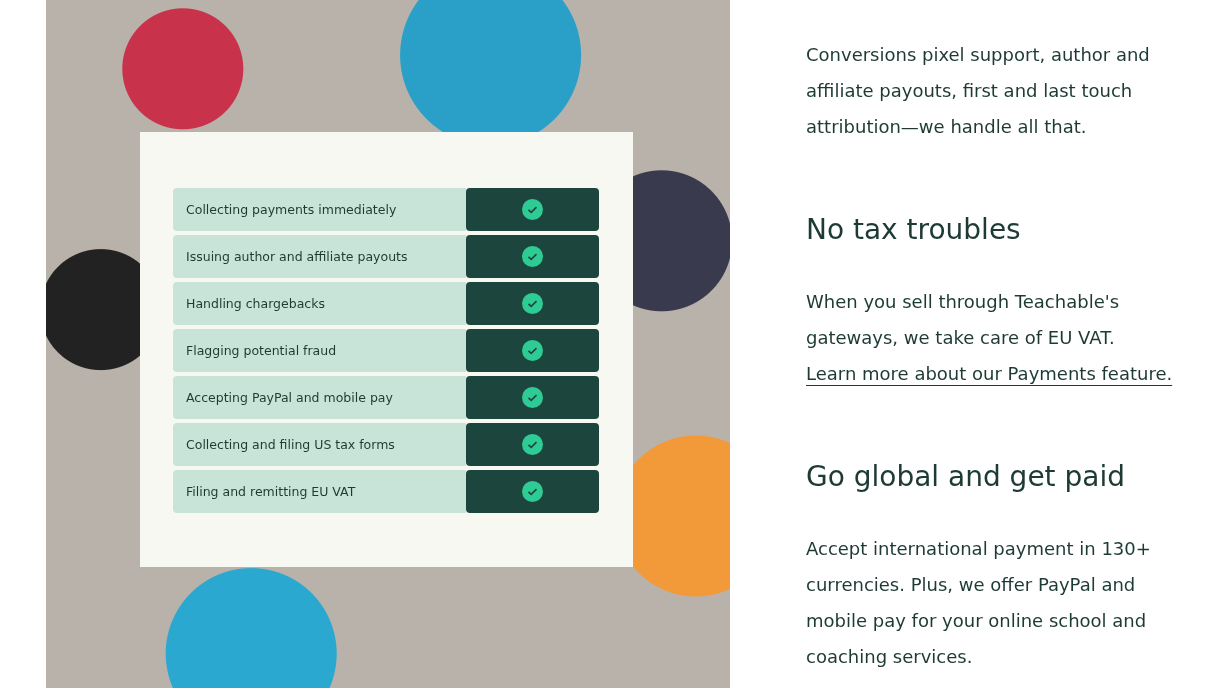  What do you see at coordinates (319, 397) in the screenshot?
I see `feature-label: Accepting PayPal and mobile pay` at bounding box center [319, 397].